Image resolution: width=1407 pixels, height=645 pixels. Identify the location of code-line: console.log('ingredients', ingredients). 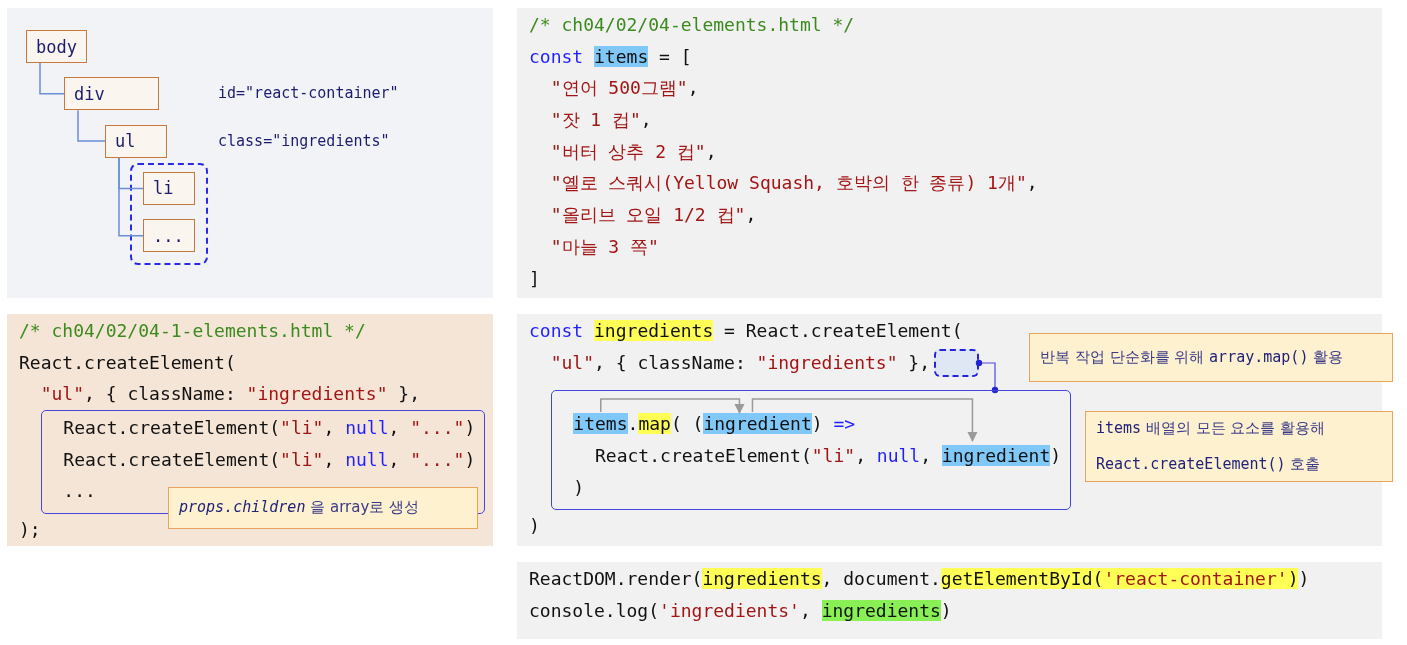
(740, 610).